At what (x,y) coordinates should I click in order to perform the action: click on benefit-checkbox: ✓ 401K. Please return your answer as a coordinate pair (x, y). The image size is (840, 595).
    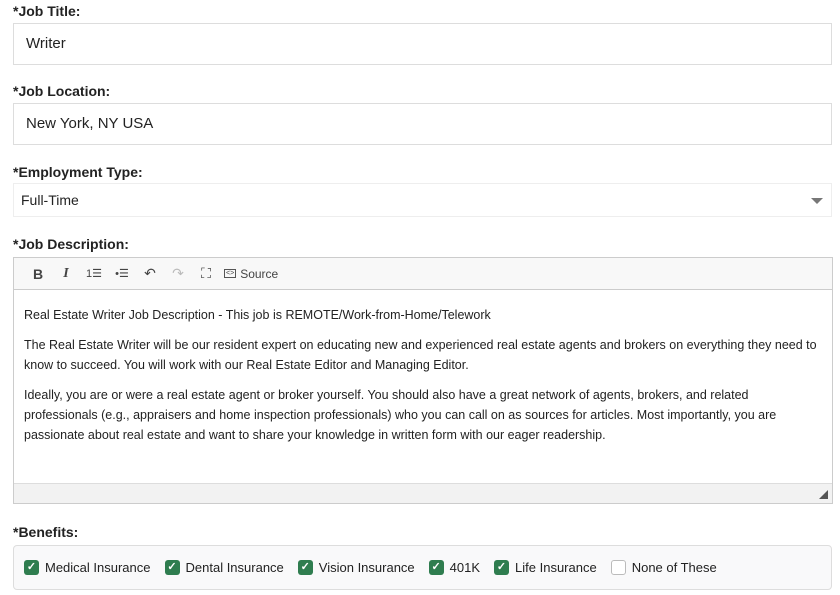
    Looking at the image, I should click on (454, 567).